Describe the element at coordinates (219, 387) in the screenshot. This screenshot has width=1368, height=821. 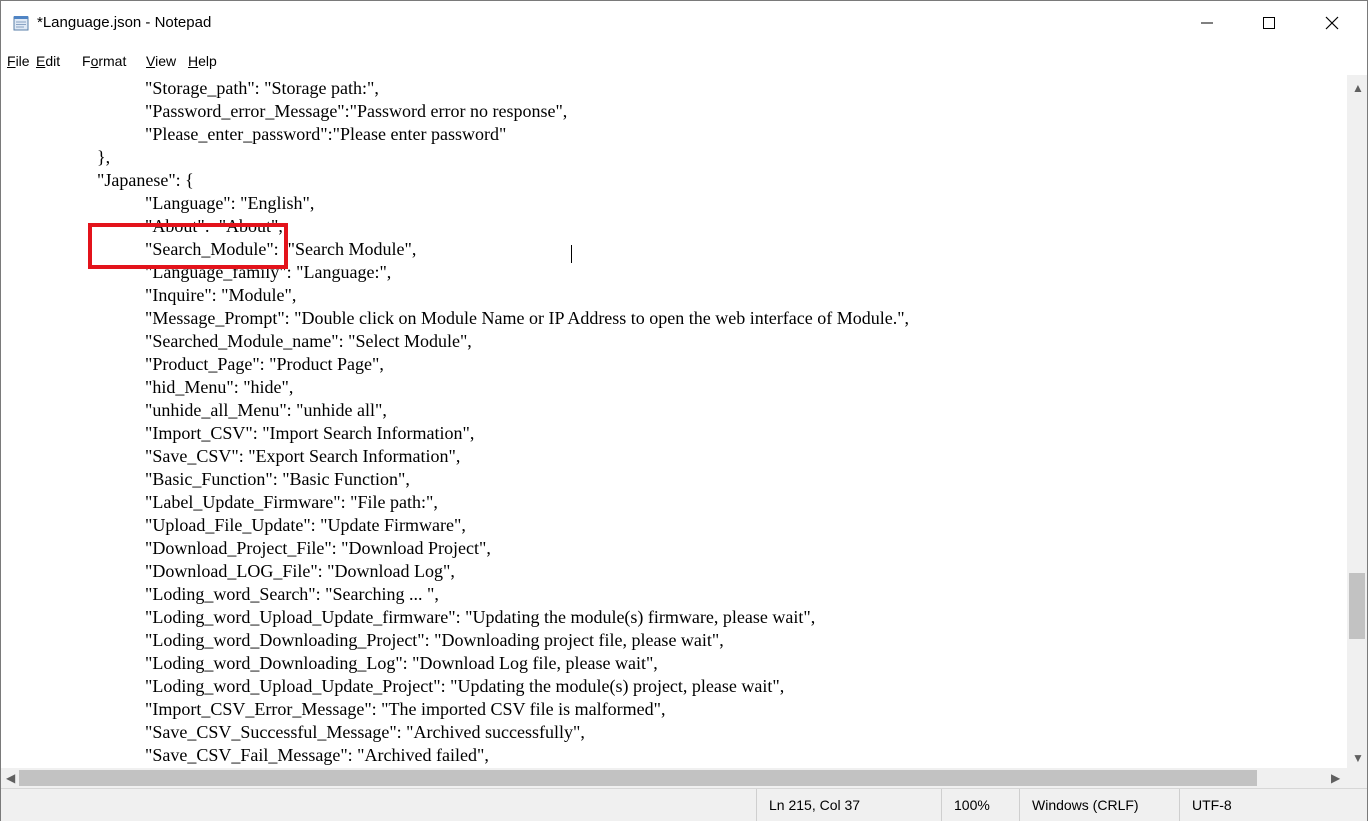
I see `text-line: "hid_Menu": "hide",` at that location.